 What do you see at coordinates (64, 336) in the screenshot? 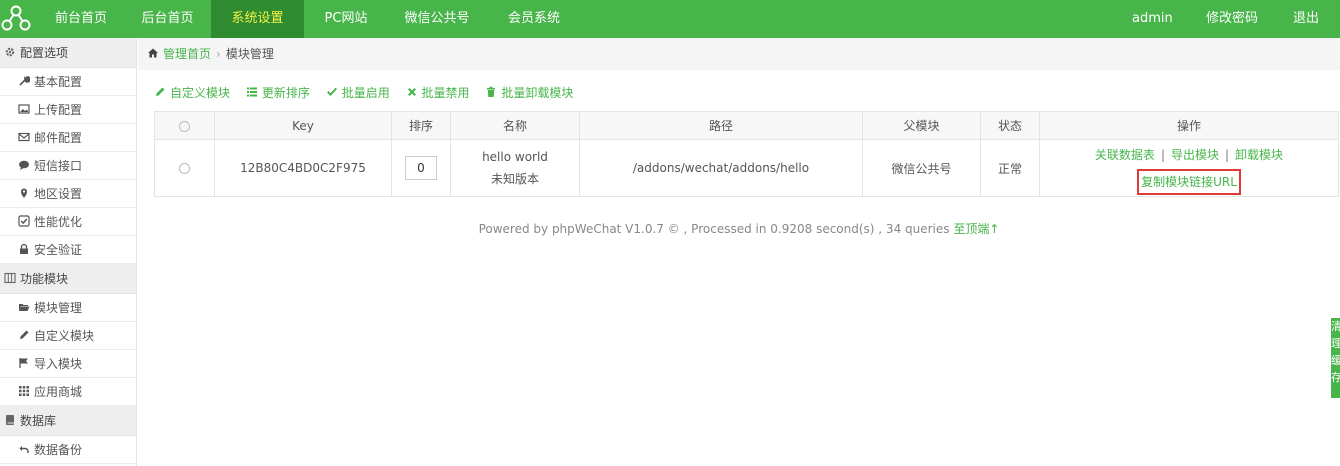
I see `sidebar-item-label: 自定义模块` at bounding box center [64, 336].